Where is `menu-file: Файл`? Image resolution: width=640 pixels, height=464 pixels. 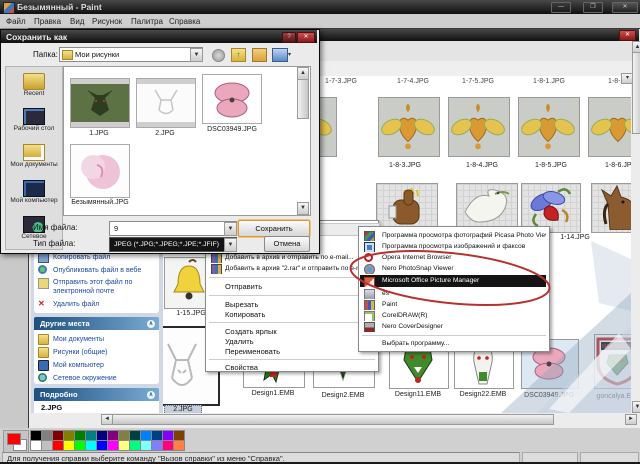
menu-file: Файл is located at coordinates (16, 21).